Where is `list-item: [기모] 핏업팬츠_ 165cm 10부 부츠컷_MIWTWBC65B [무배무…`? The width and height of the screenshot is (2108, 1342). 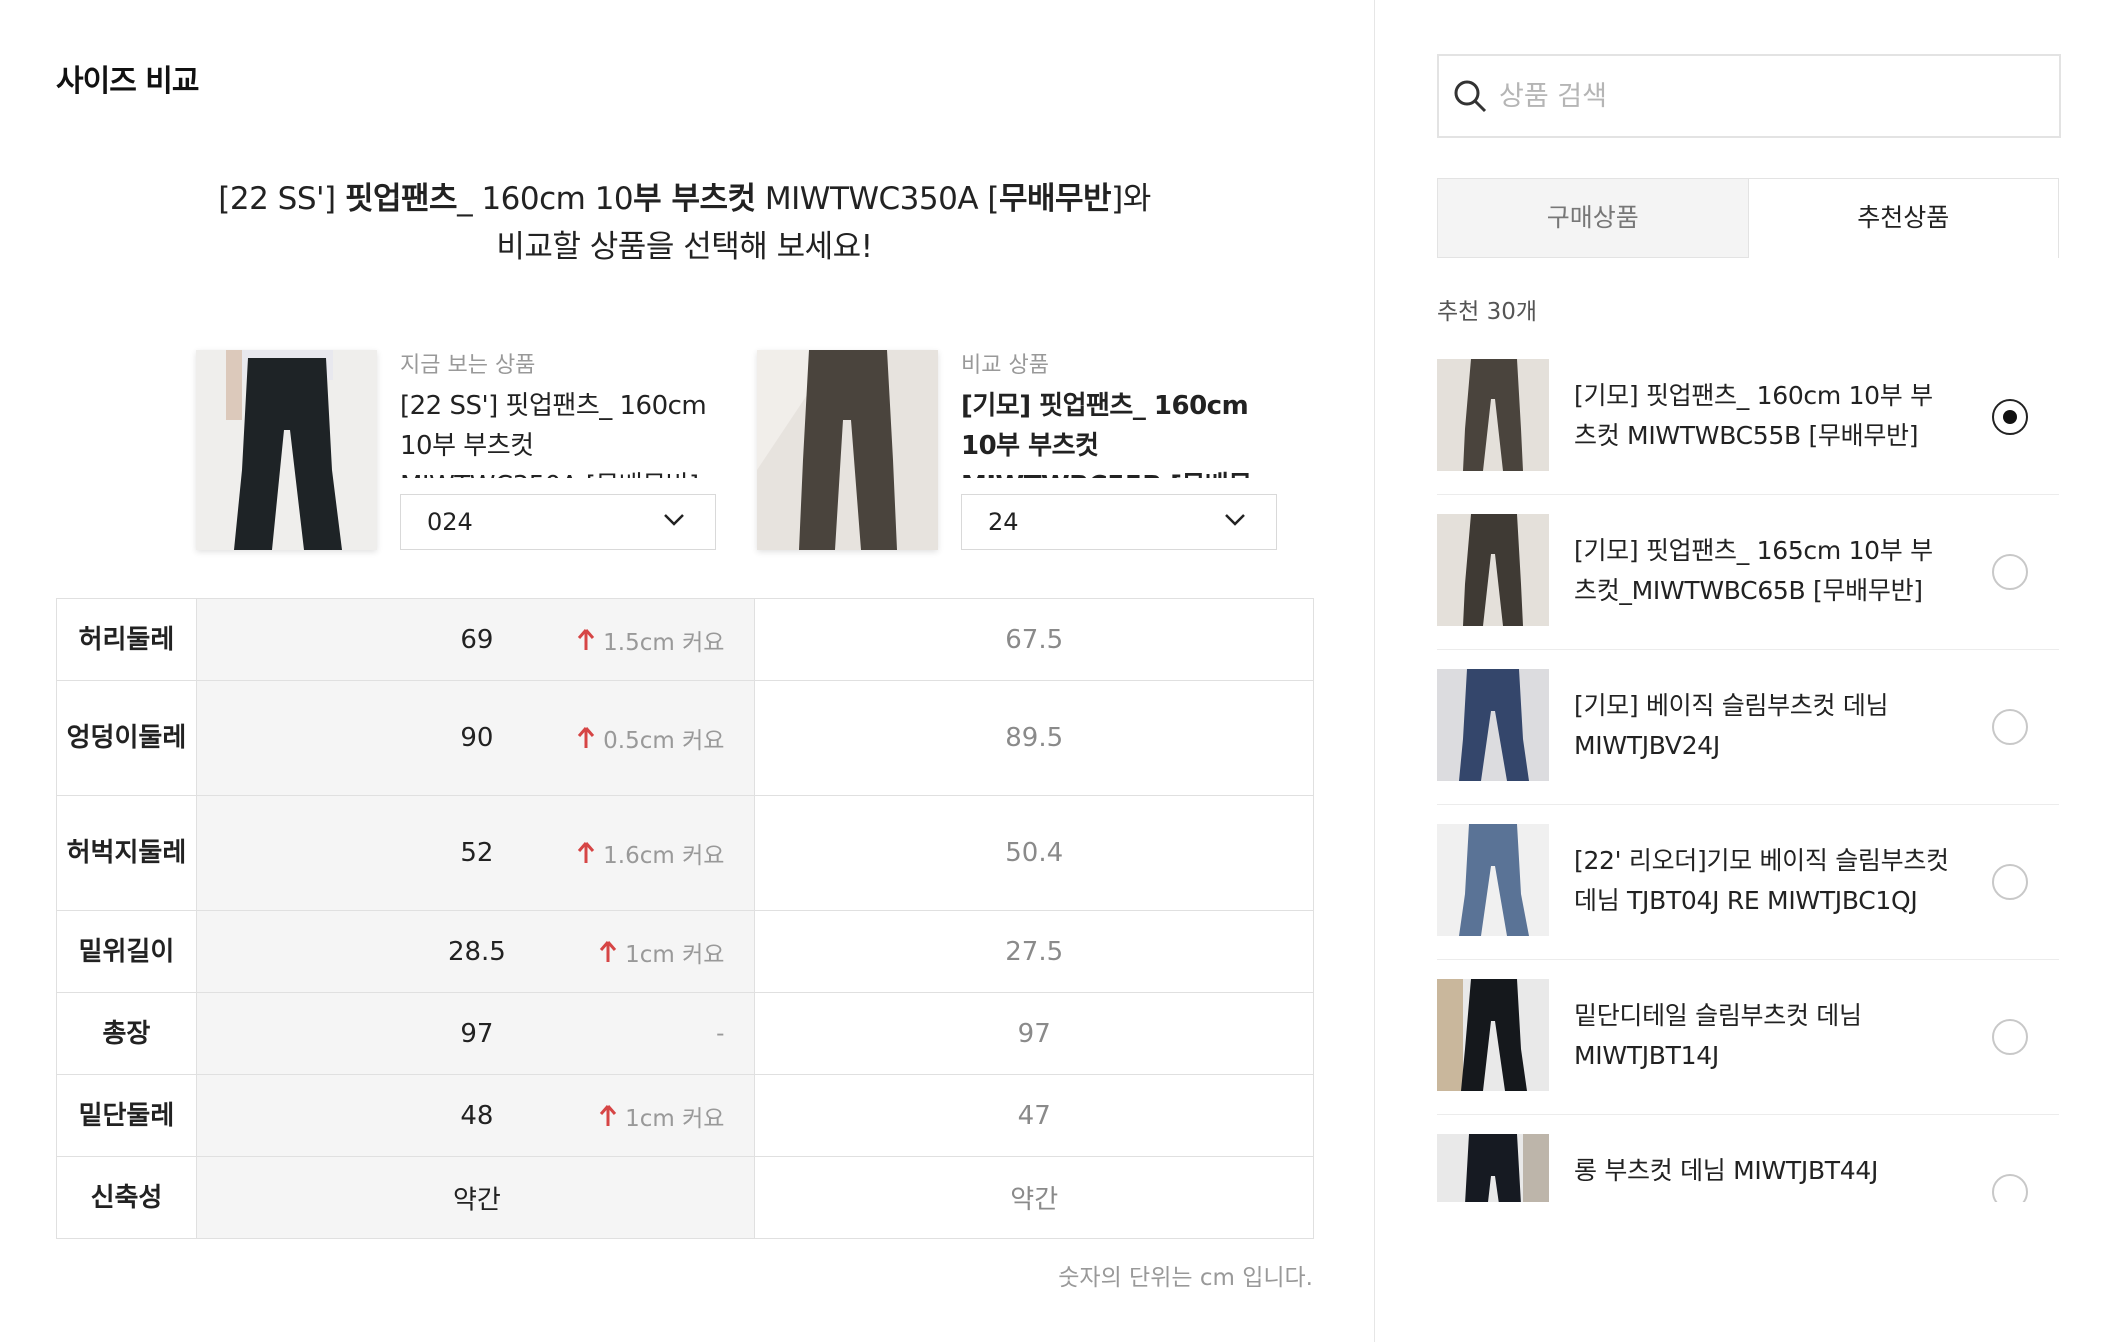
list-item: [기모] 핏업팬츠_ 165cm 10부 부츠컷_MIWTWBC65B [무배무… is located at coordinates (1748, 572).